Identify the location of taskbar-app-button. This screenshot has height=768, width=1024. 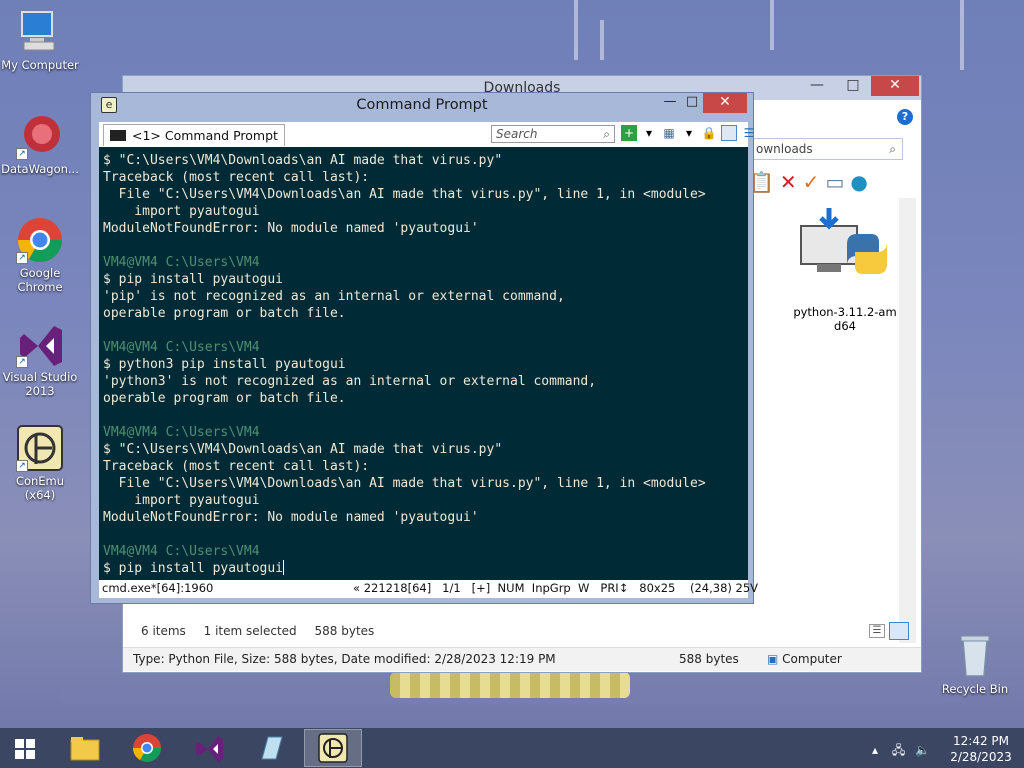
(271, 748).